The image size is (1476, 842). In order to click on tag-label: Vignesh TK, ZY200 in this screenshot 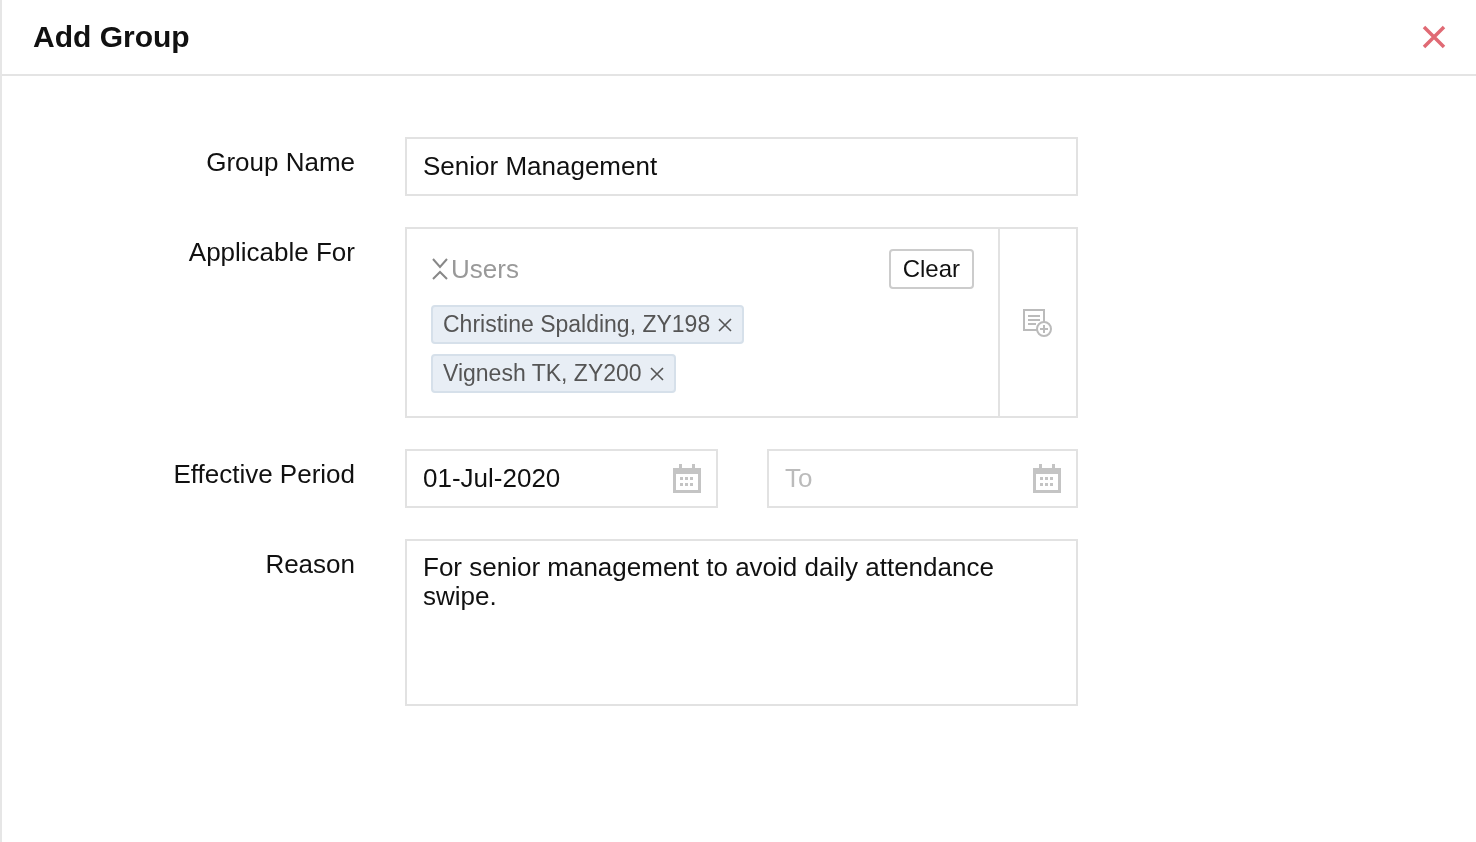, I will do `click(542, 373)`.